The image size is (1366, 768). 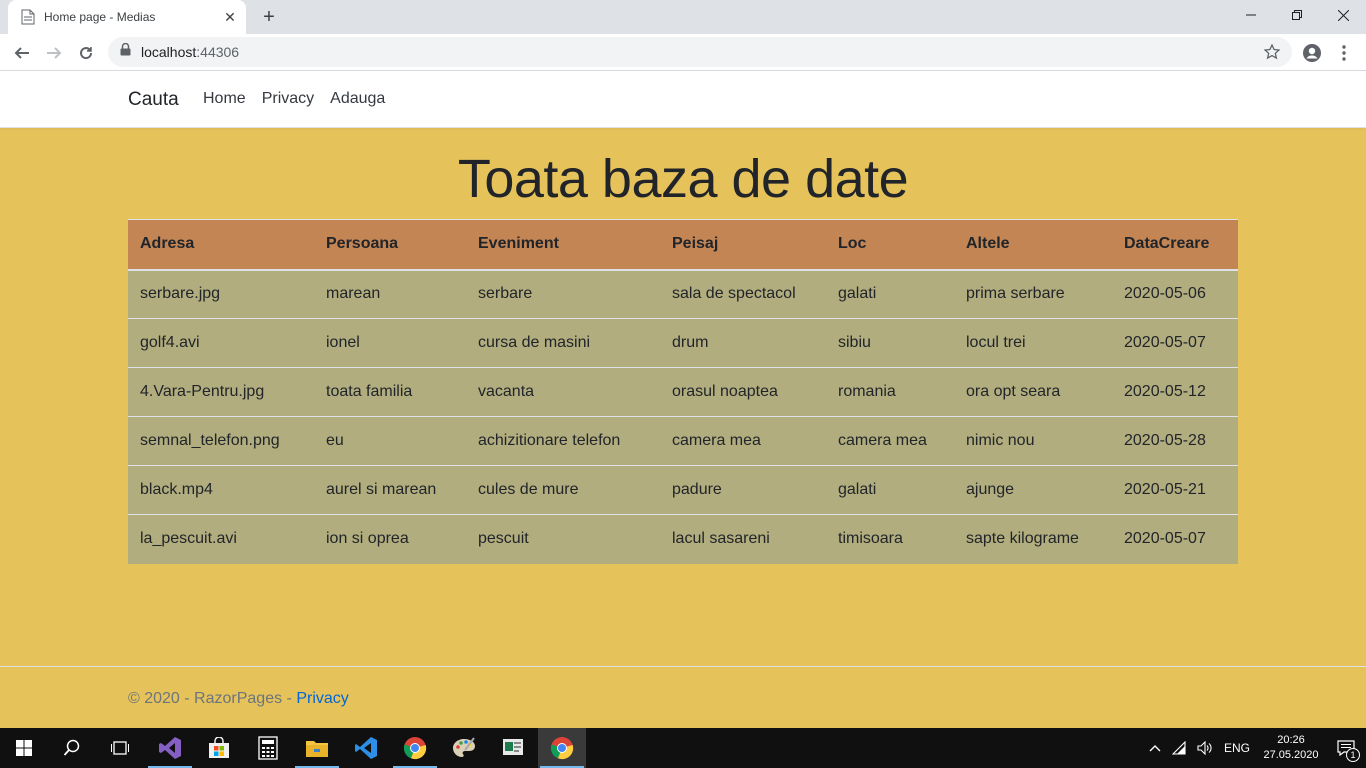 I want to click on paint-palette-icon, so click(x=464, y=748).